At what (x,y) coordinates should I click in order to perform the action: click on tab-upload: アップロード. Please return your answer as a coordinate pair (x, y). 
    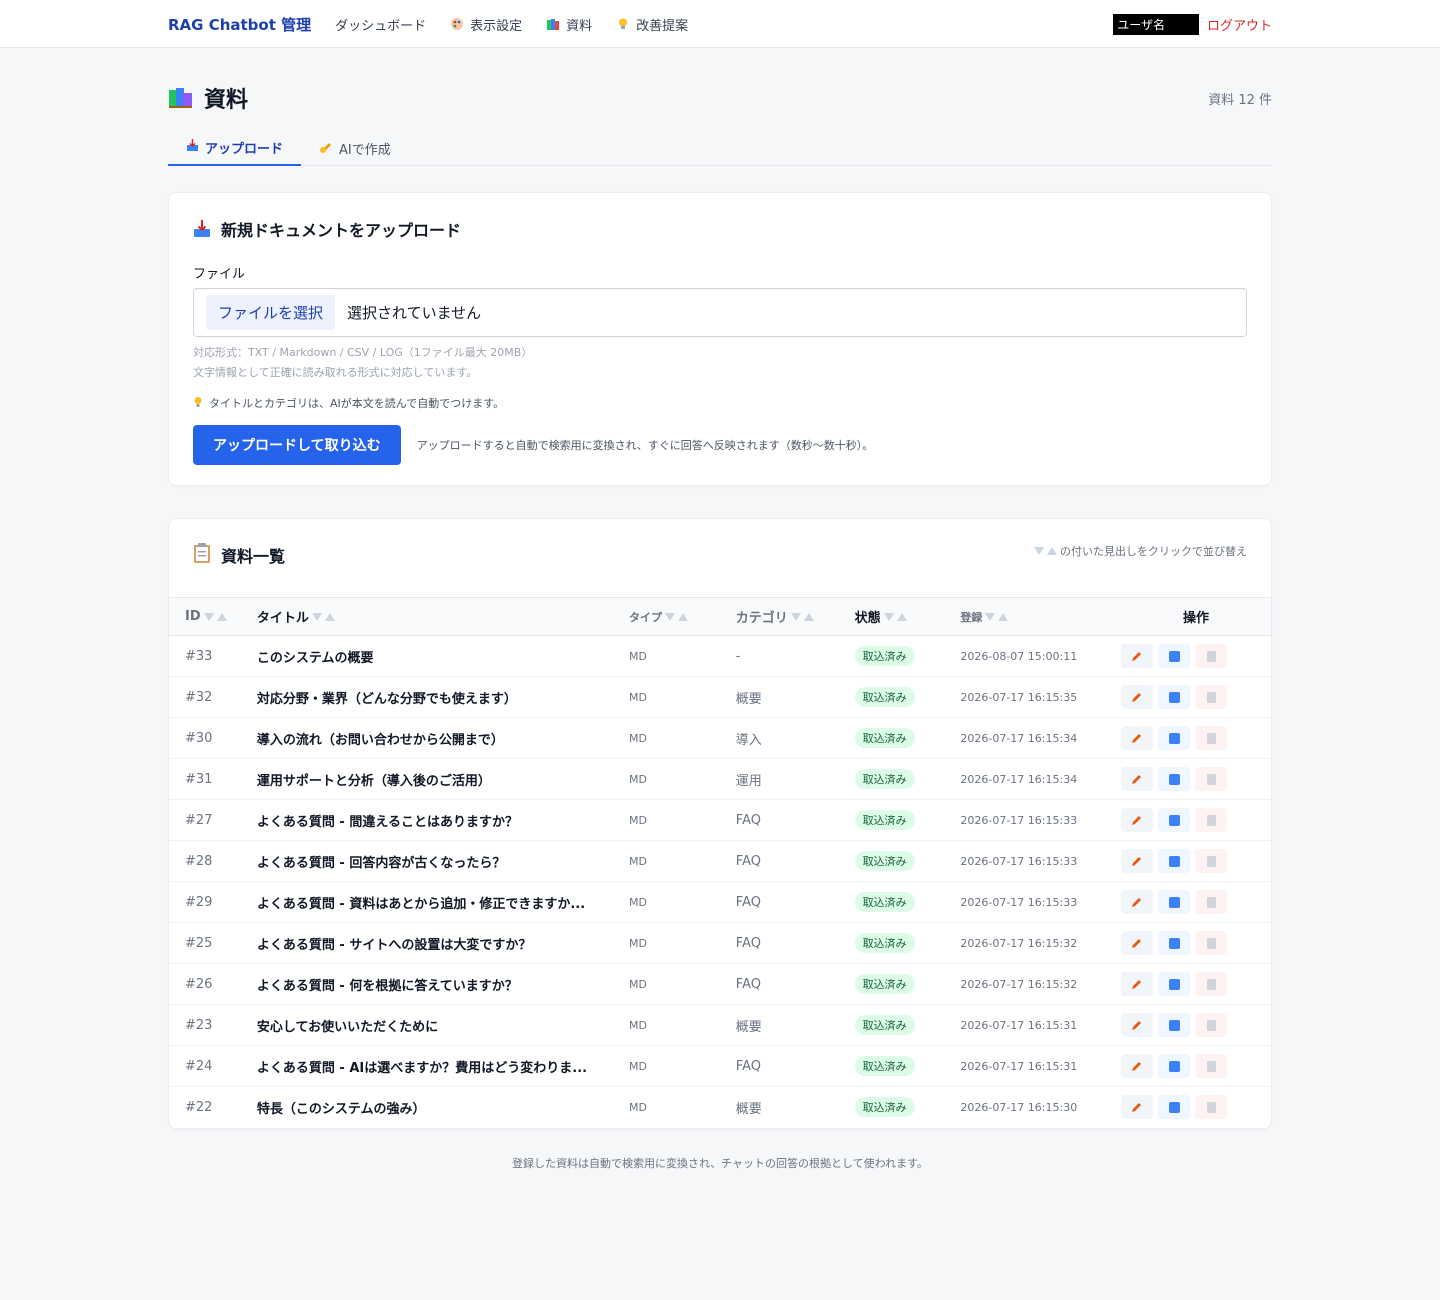
    Looking at the image, I should click on (235, 148).